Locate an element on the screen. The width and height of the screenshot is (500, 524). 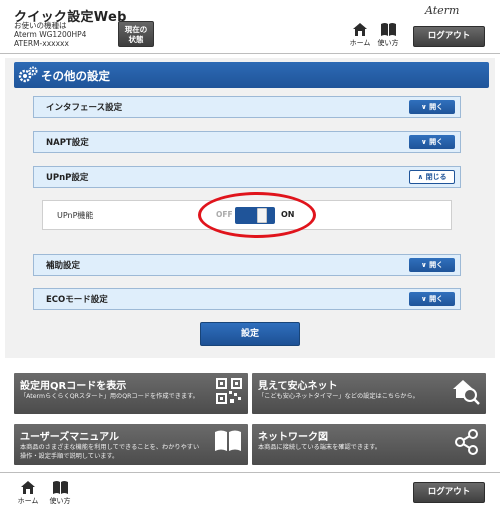
section-label: インタフェース設定 is located at coordinates (84, 108).